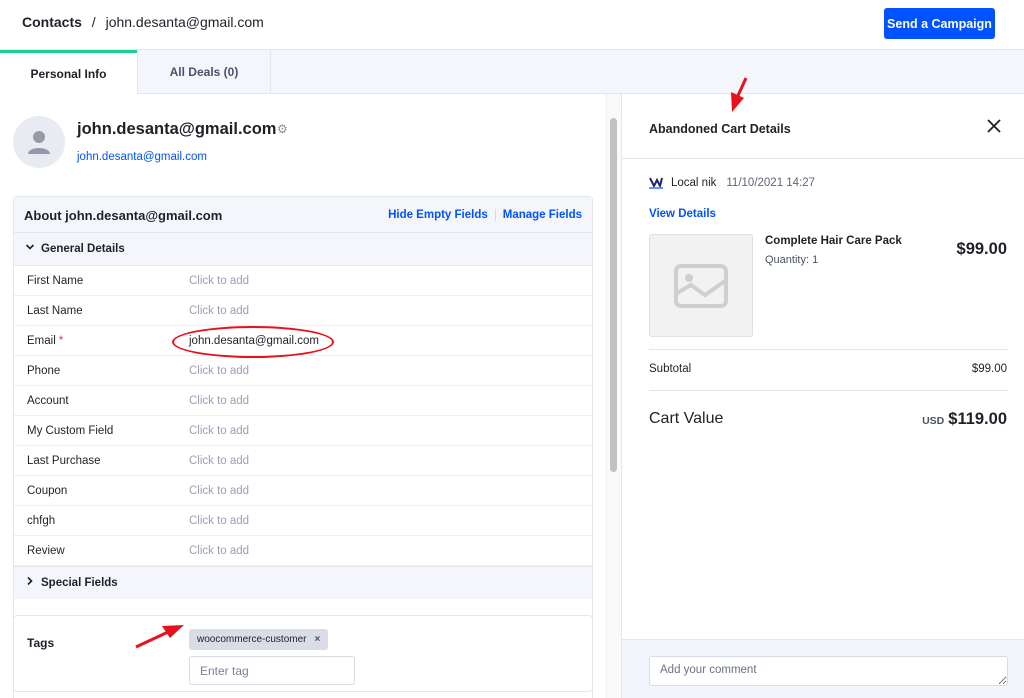 This screenshot has width=1024, height=698. Describe the element at coordinates (303, 281) in the screenshot. I see `field-row: First Name Click to add` at that location.